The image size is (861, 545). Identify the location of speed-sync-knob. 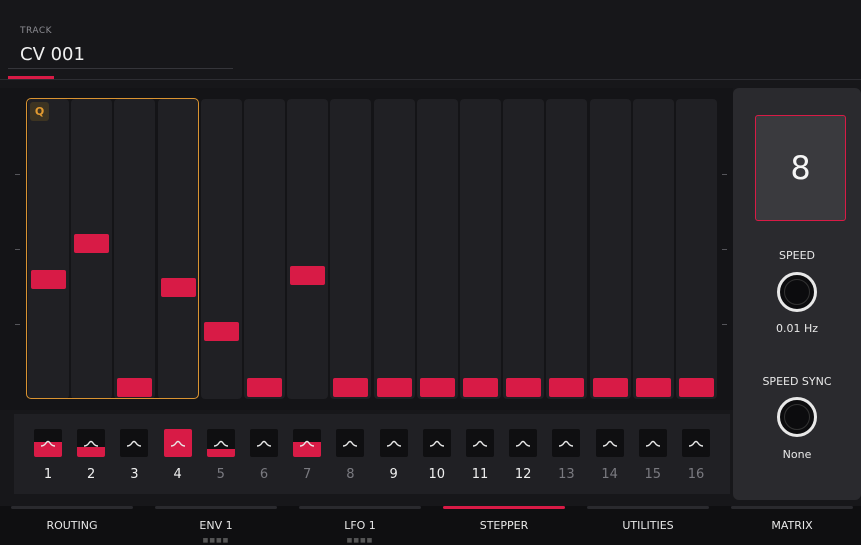
(797, 417).